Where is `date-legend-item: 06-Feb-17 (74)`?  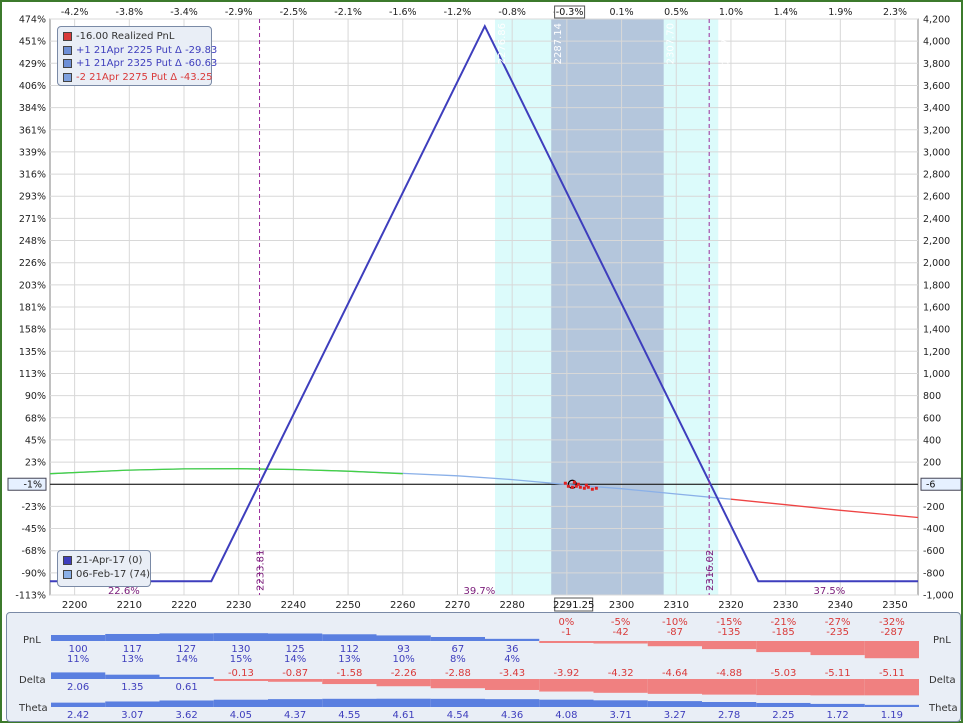
date-legend-item: 06-Feb-17 (74) is located at coordinates (106, 575).